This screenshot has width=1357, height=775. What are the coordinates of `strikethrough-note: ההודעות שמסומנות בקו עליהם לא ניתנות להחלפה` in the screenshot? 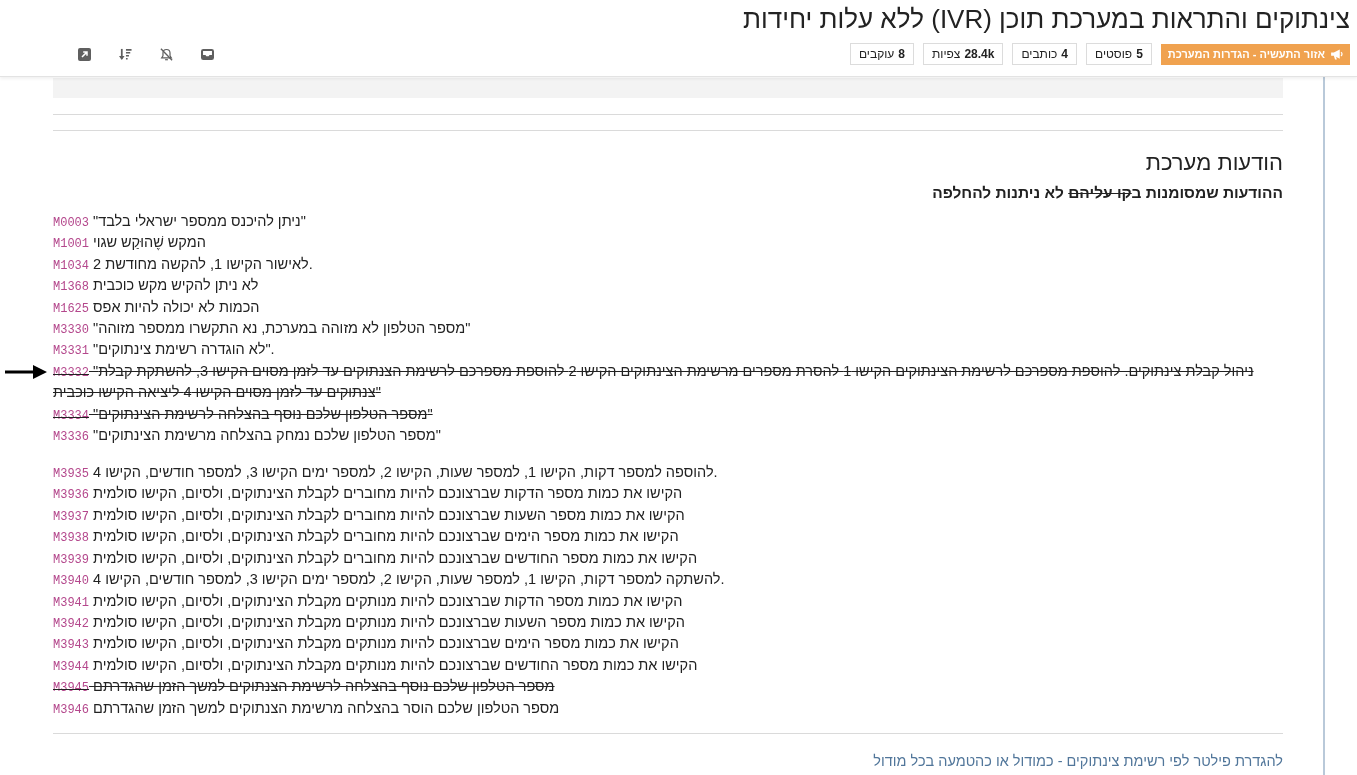 It's located at (1107, 192).